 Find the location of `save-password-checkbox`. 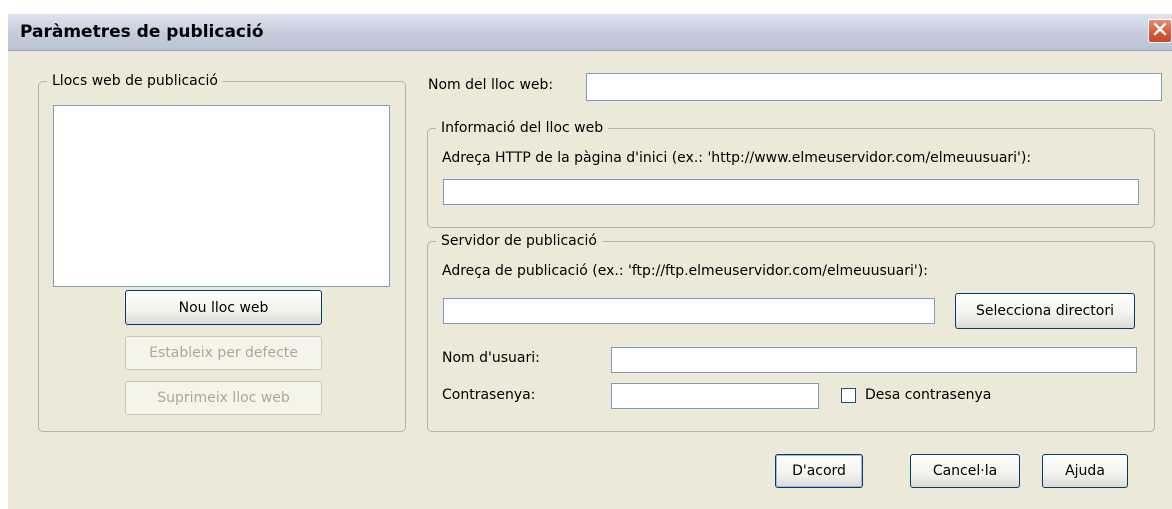

save-password-checkbox is located at coordinates (848, 395).